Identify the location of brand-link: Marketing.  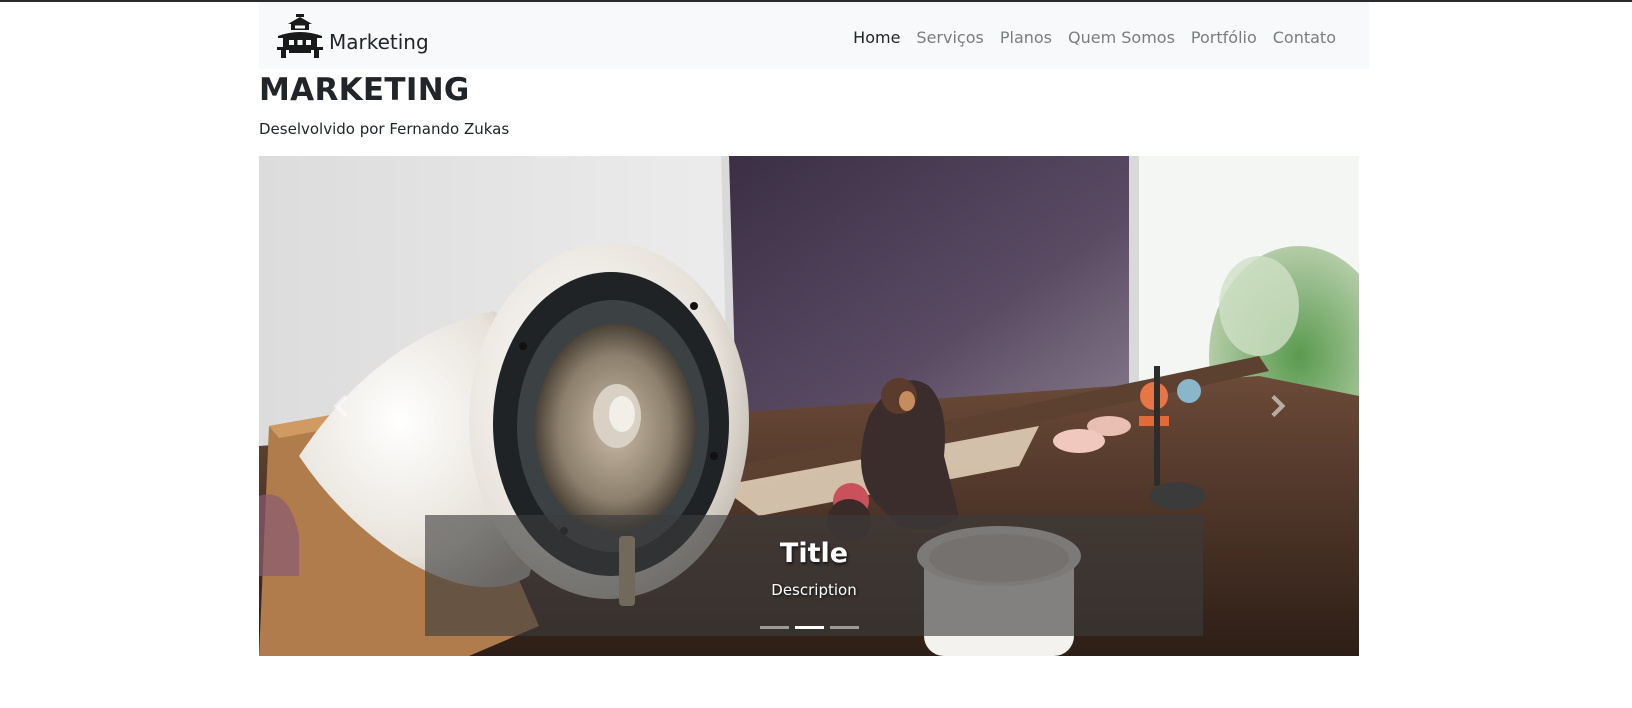
(352, 36).